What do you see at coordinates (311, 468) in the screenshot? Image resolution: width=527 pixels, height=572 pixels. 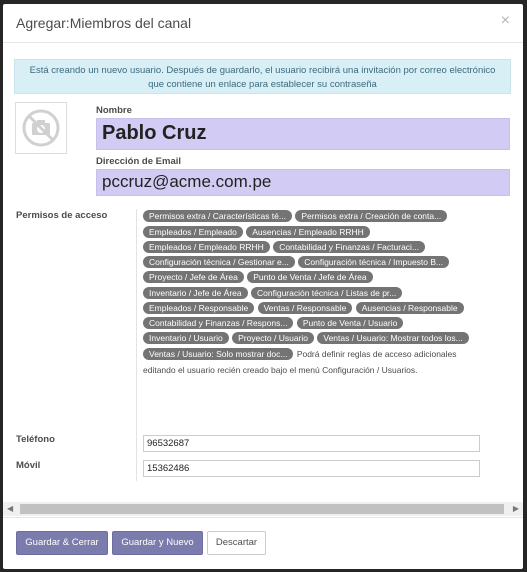 I see `mobile-input: 15362486` at bounding box center [311, 468].